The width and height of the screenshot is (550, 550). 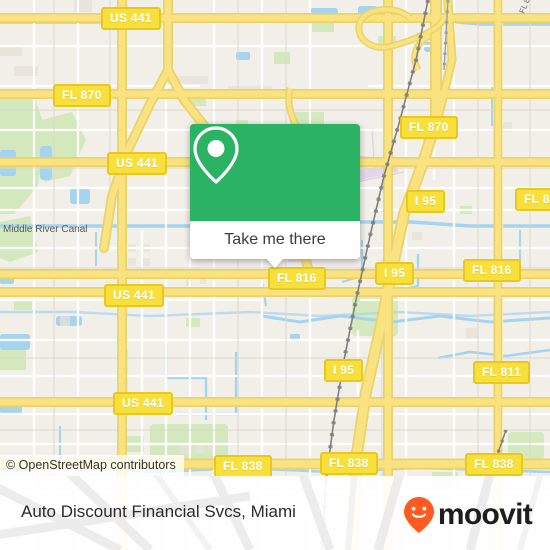 What do you see at coordinates (395, 273) in the screenshot?
I see `road-shield-i-95-mid: I 95` at bounding box center [395, 273].